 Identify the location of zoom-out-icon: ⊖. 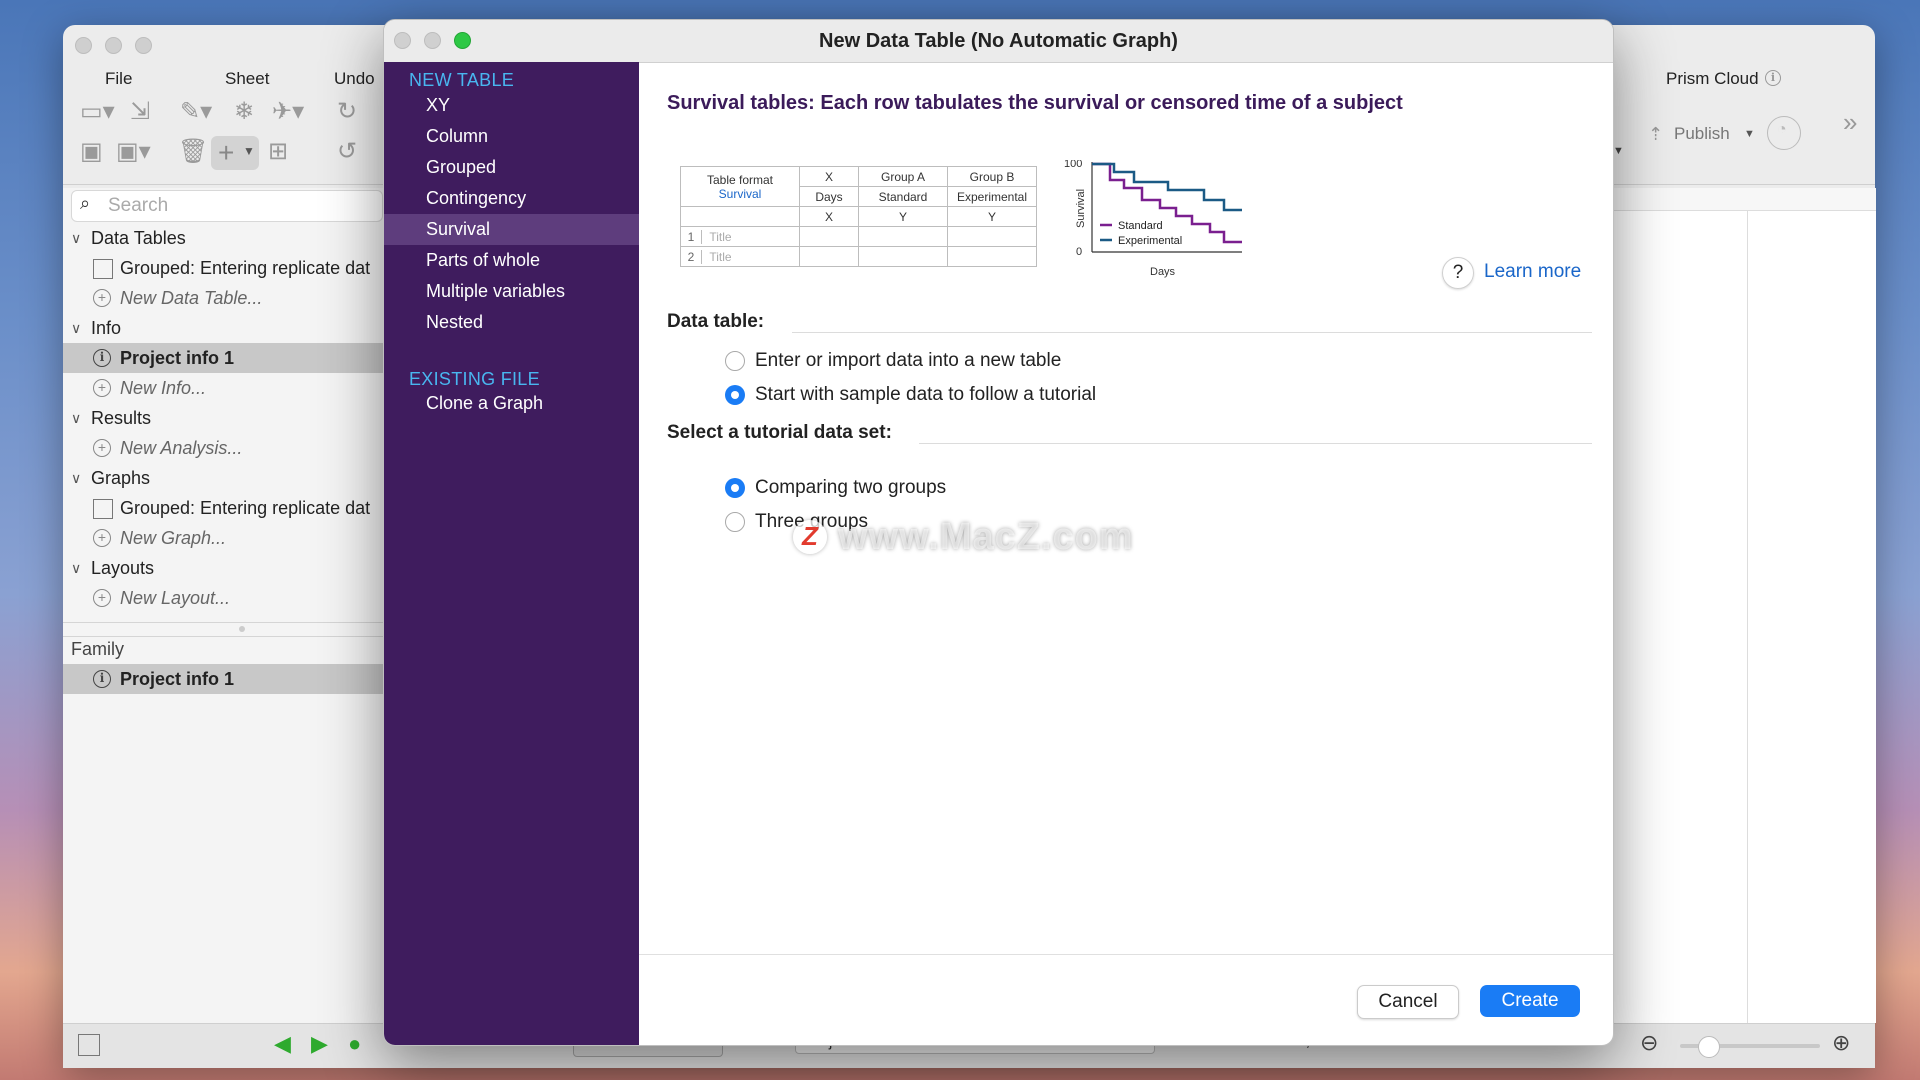
(1649, 1043).